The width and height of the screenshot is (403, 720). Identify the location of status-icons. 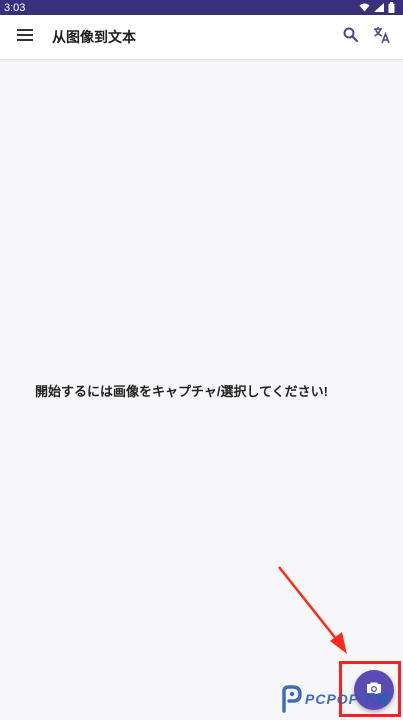
(377, 7).